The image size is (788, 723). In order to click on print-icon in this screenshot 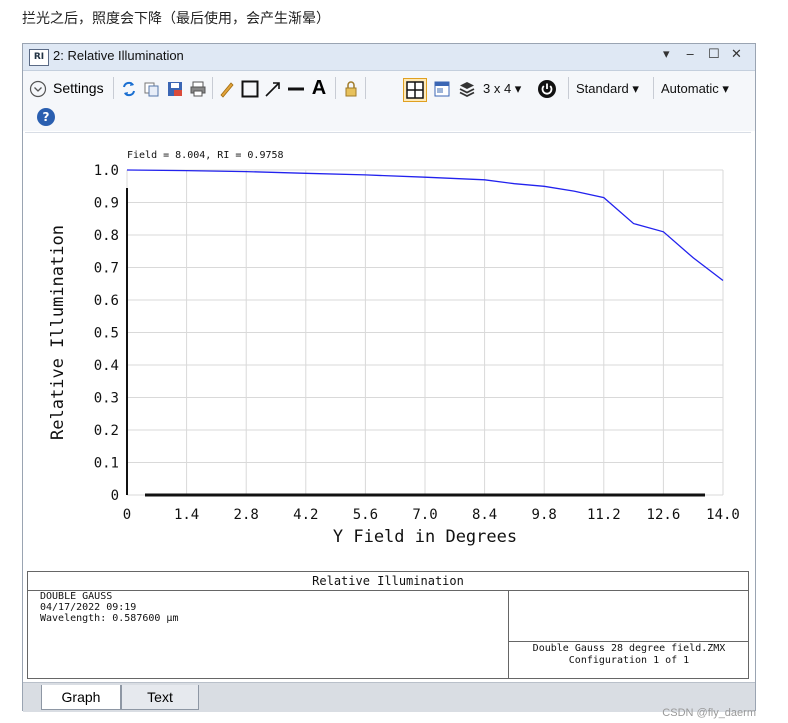, I will do `click(198, 89)`.